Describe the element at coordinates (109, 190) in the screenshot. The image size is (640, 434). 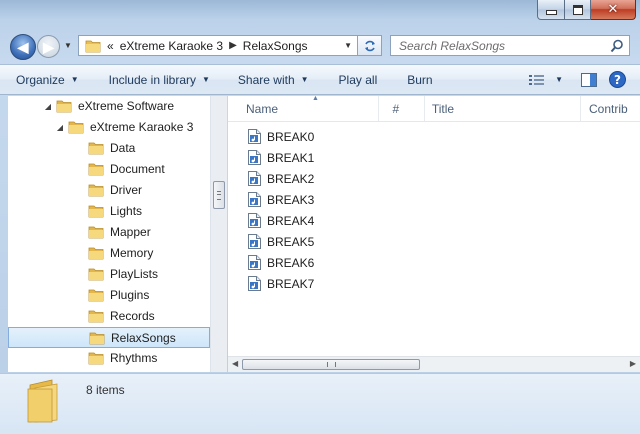
I see `nav-item-driver: Driver` at that location.